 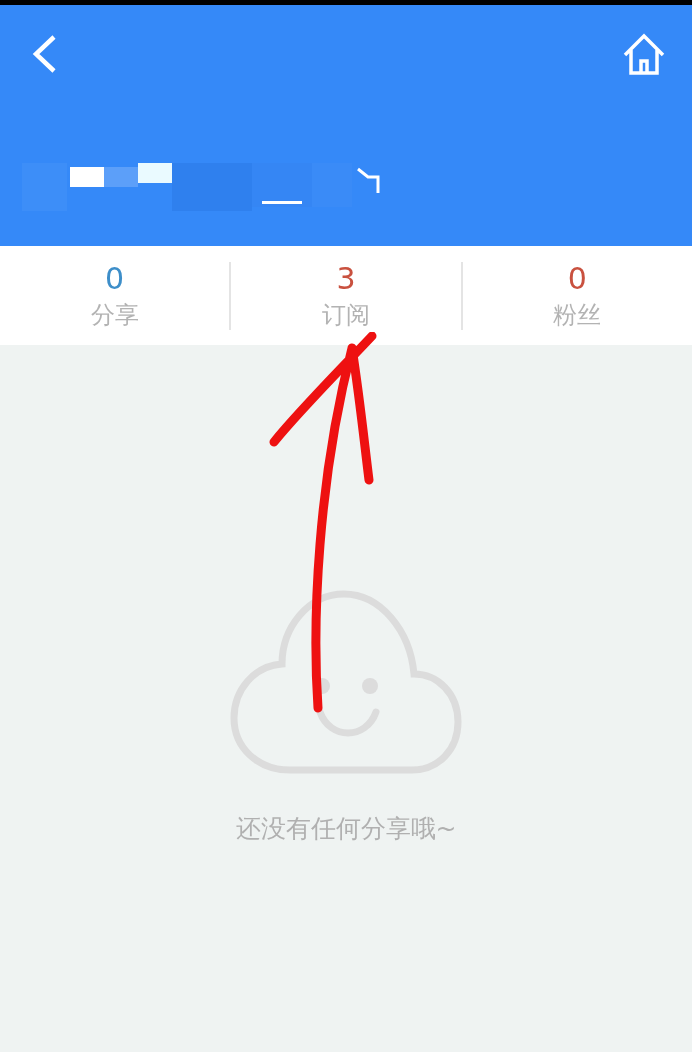 I want to click on stat-label: 粉丝, so click(x=577, y=314).